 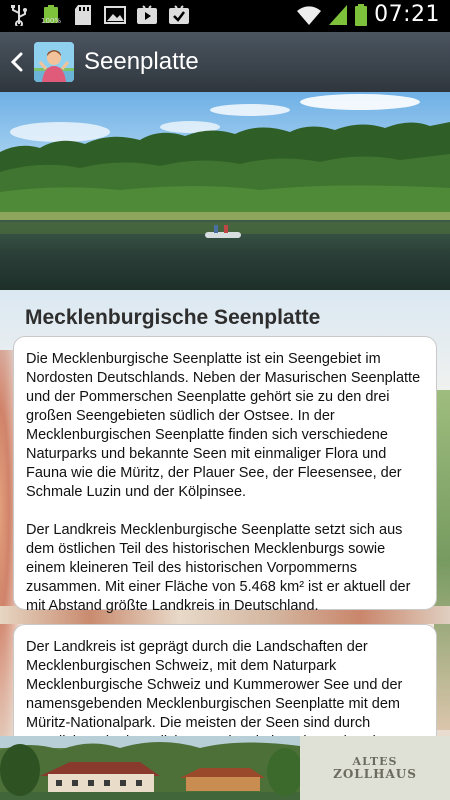 I want to click on wifi-icon, so click(x=309, y=15).